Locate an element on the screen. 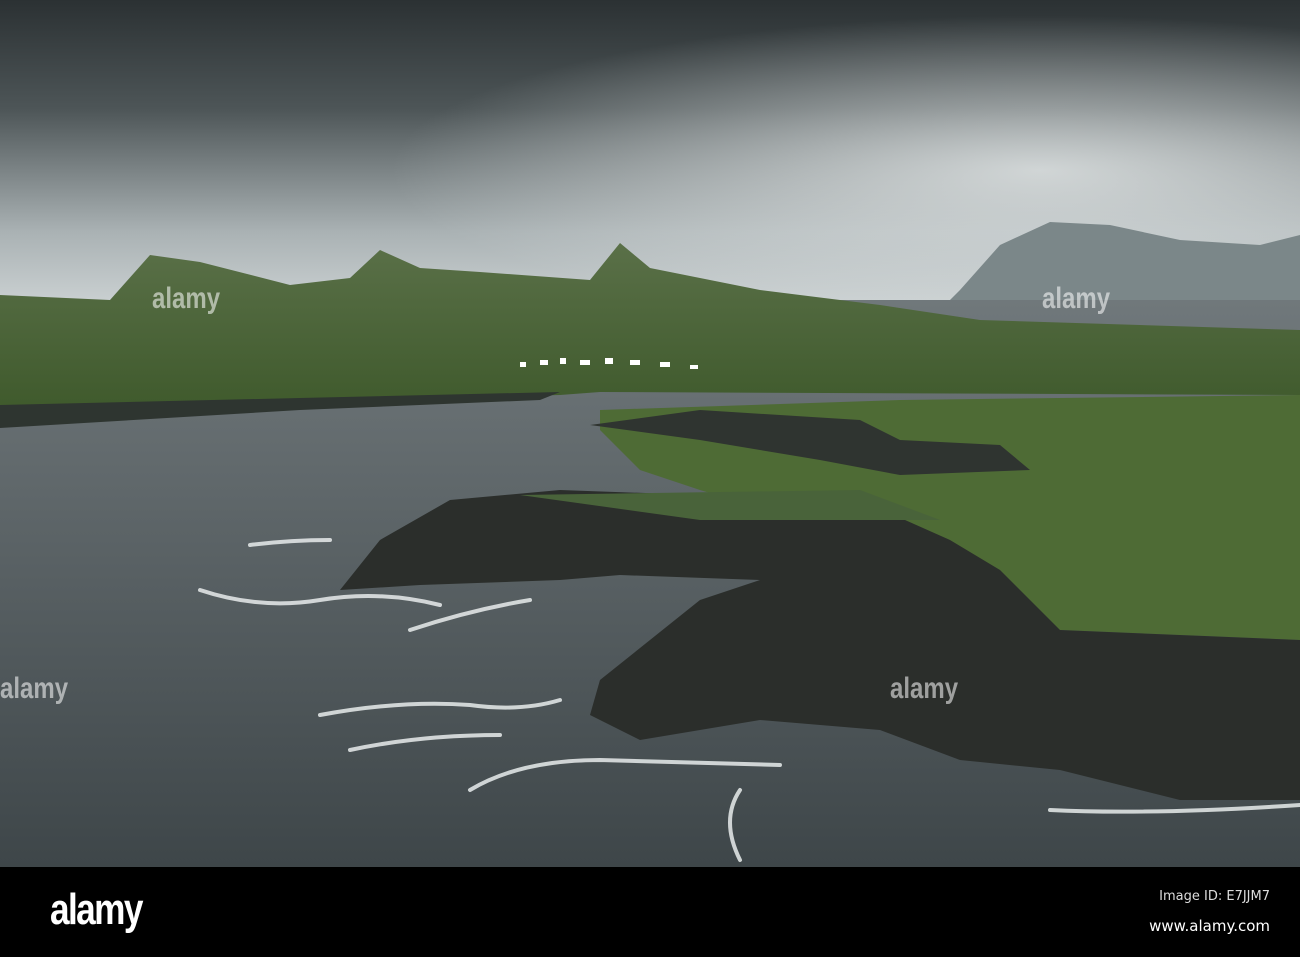  site-url: www.alamy.com is located at coordinates (1209, 926).